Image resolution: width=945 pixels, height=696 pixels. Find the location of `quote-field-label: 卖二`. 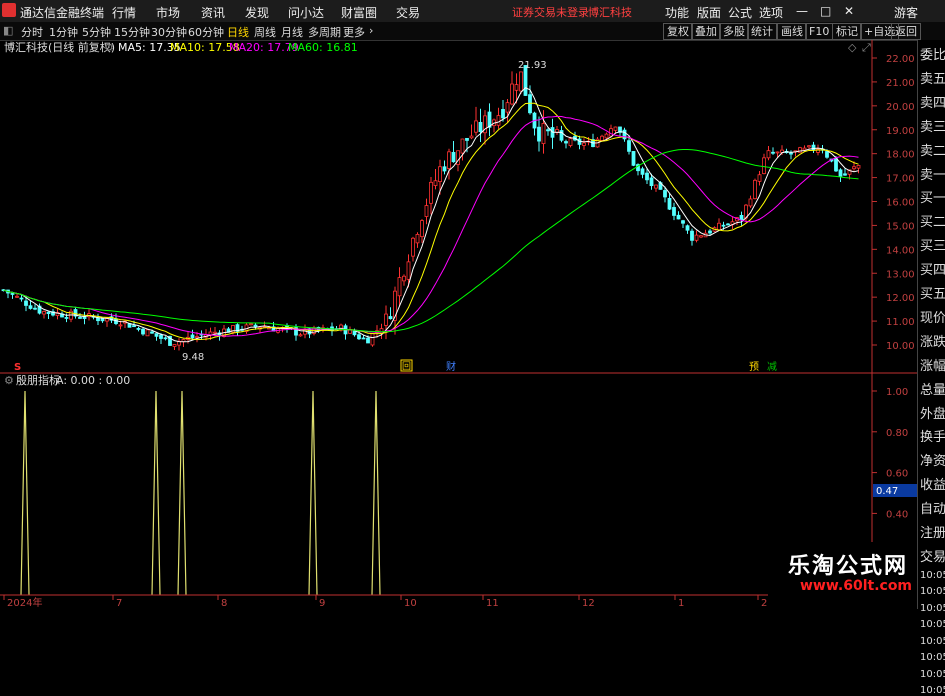

quote-field-label: 卖二 is located at coordinates (932, 151).